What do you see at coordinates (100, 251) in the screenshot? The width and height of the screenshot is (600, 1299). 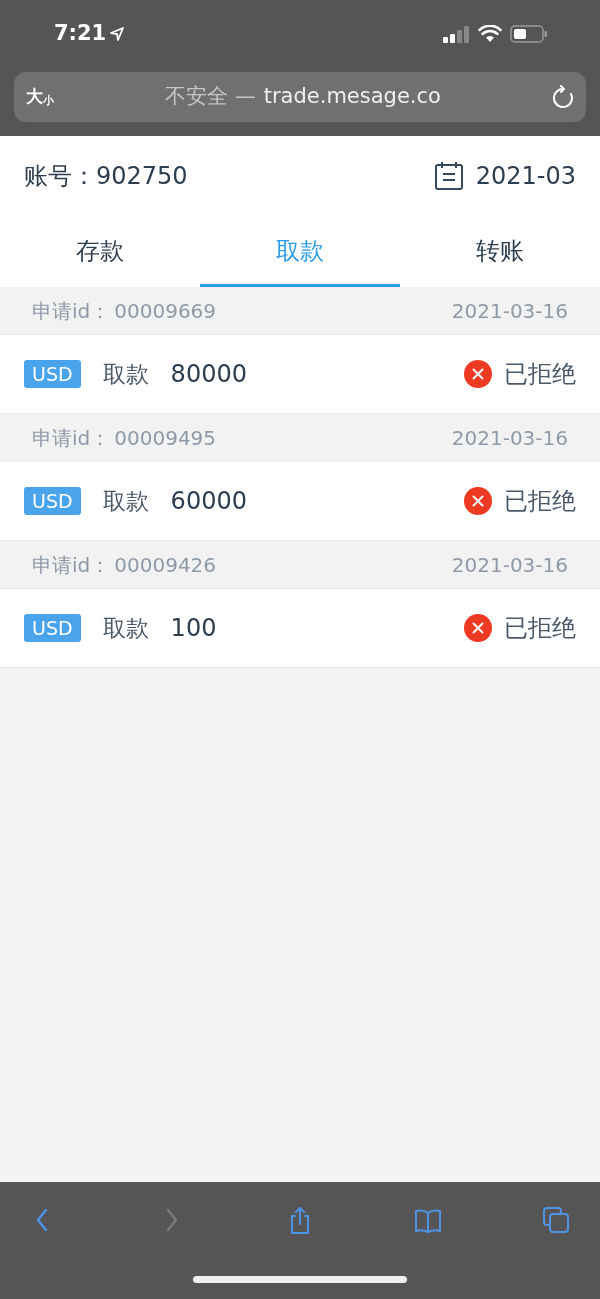 I see `tab: 存款` at bounding box center [100, 251].